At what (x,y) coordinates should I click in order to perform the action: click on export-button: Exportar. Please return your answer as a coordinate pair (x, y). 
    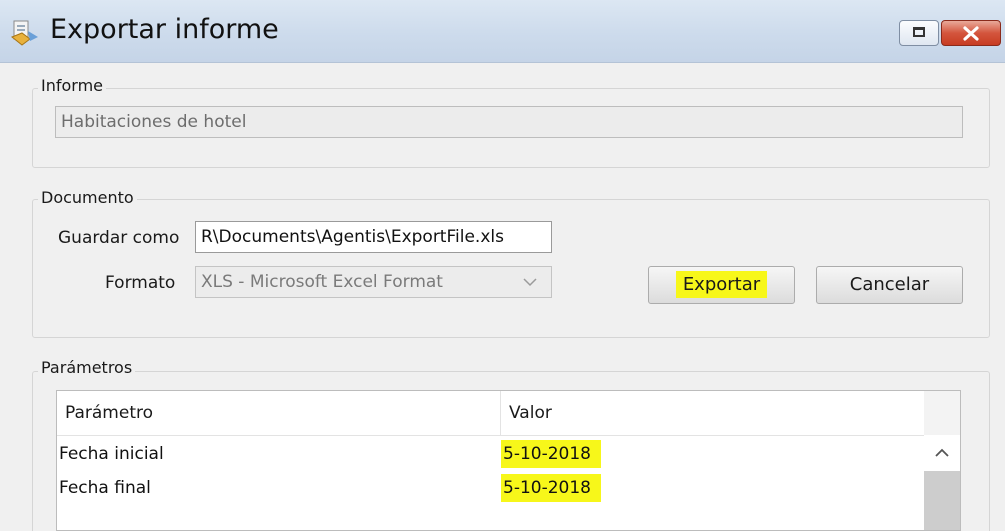
    Looking at the image, I should click on (721, 285).